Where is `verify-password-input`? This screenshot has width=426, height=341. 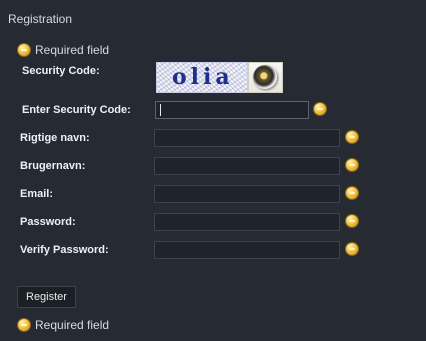 verify-password-input is located at coordinates (247, 250).